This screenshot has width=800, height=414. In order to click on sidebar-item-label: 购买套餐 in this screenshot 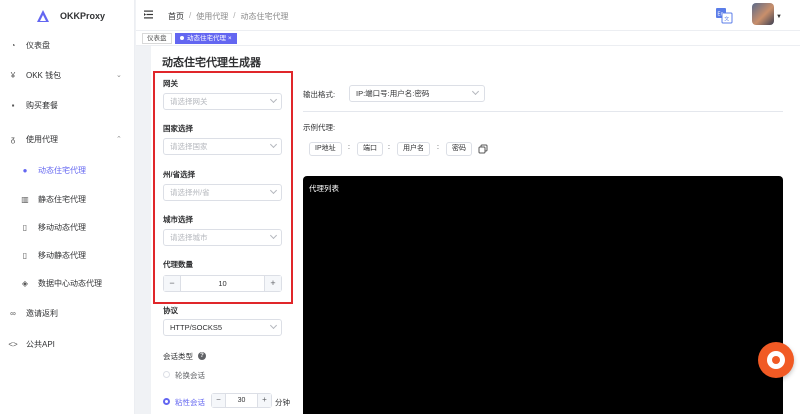, I will do `click(42, 105)`.